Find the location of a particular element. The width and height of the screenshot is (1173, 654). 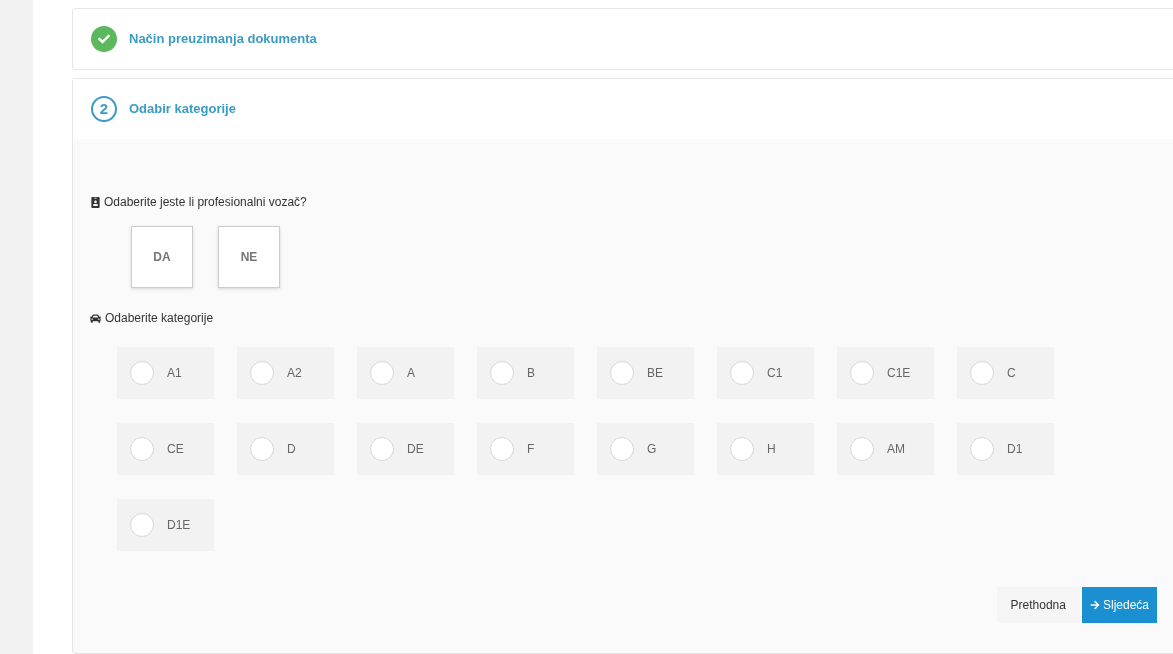

category-option: C1E is located at coordinates (885, 373).